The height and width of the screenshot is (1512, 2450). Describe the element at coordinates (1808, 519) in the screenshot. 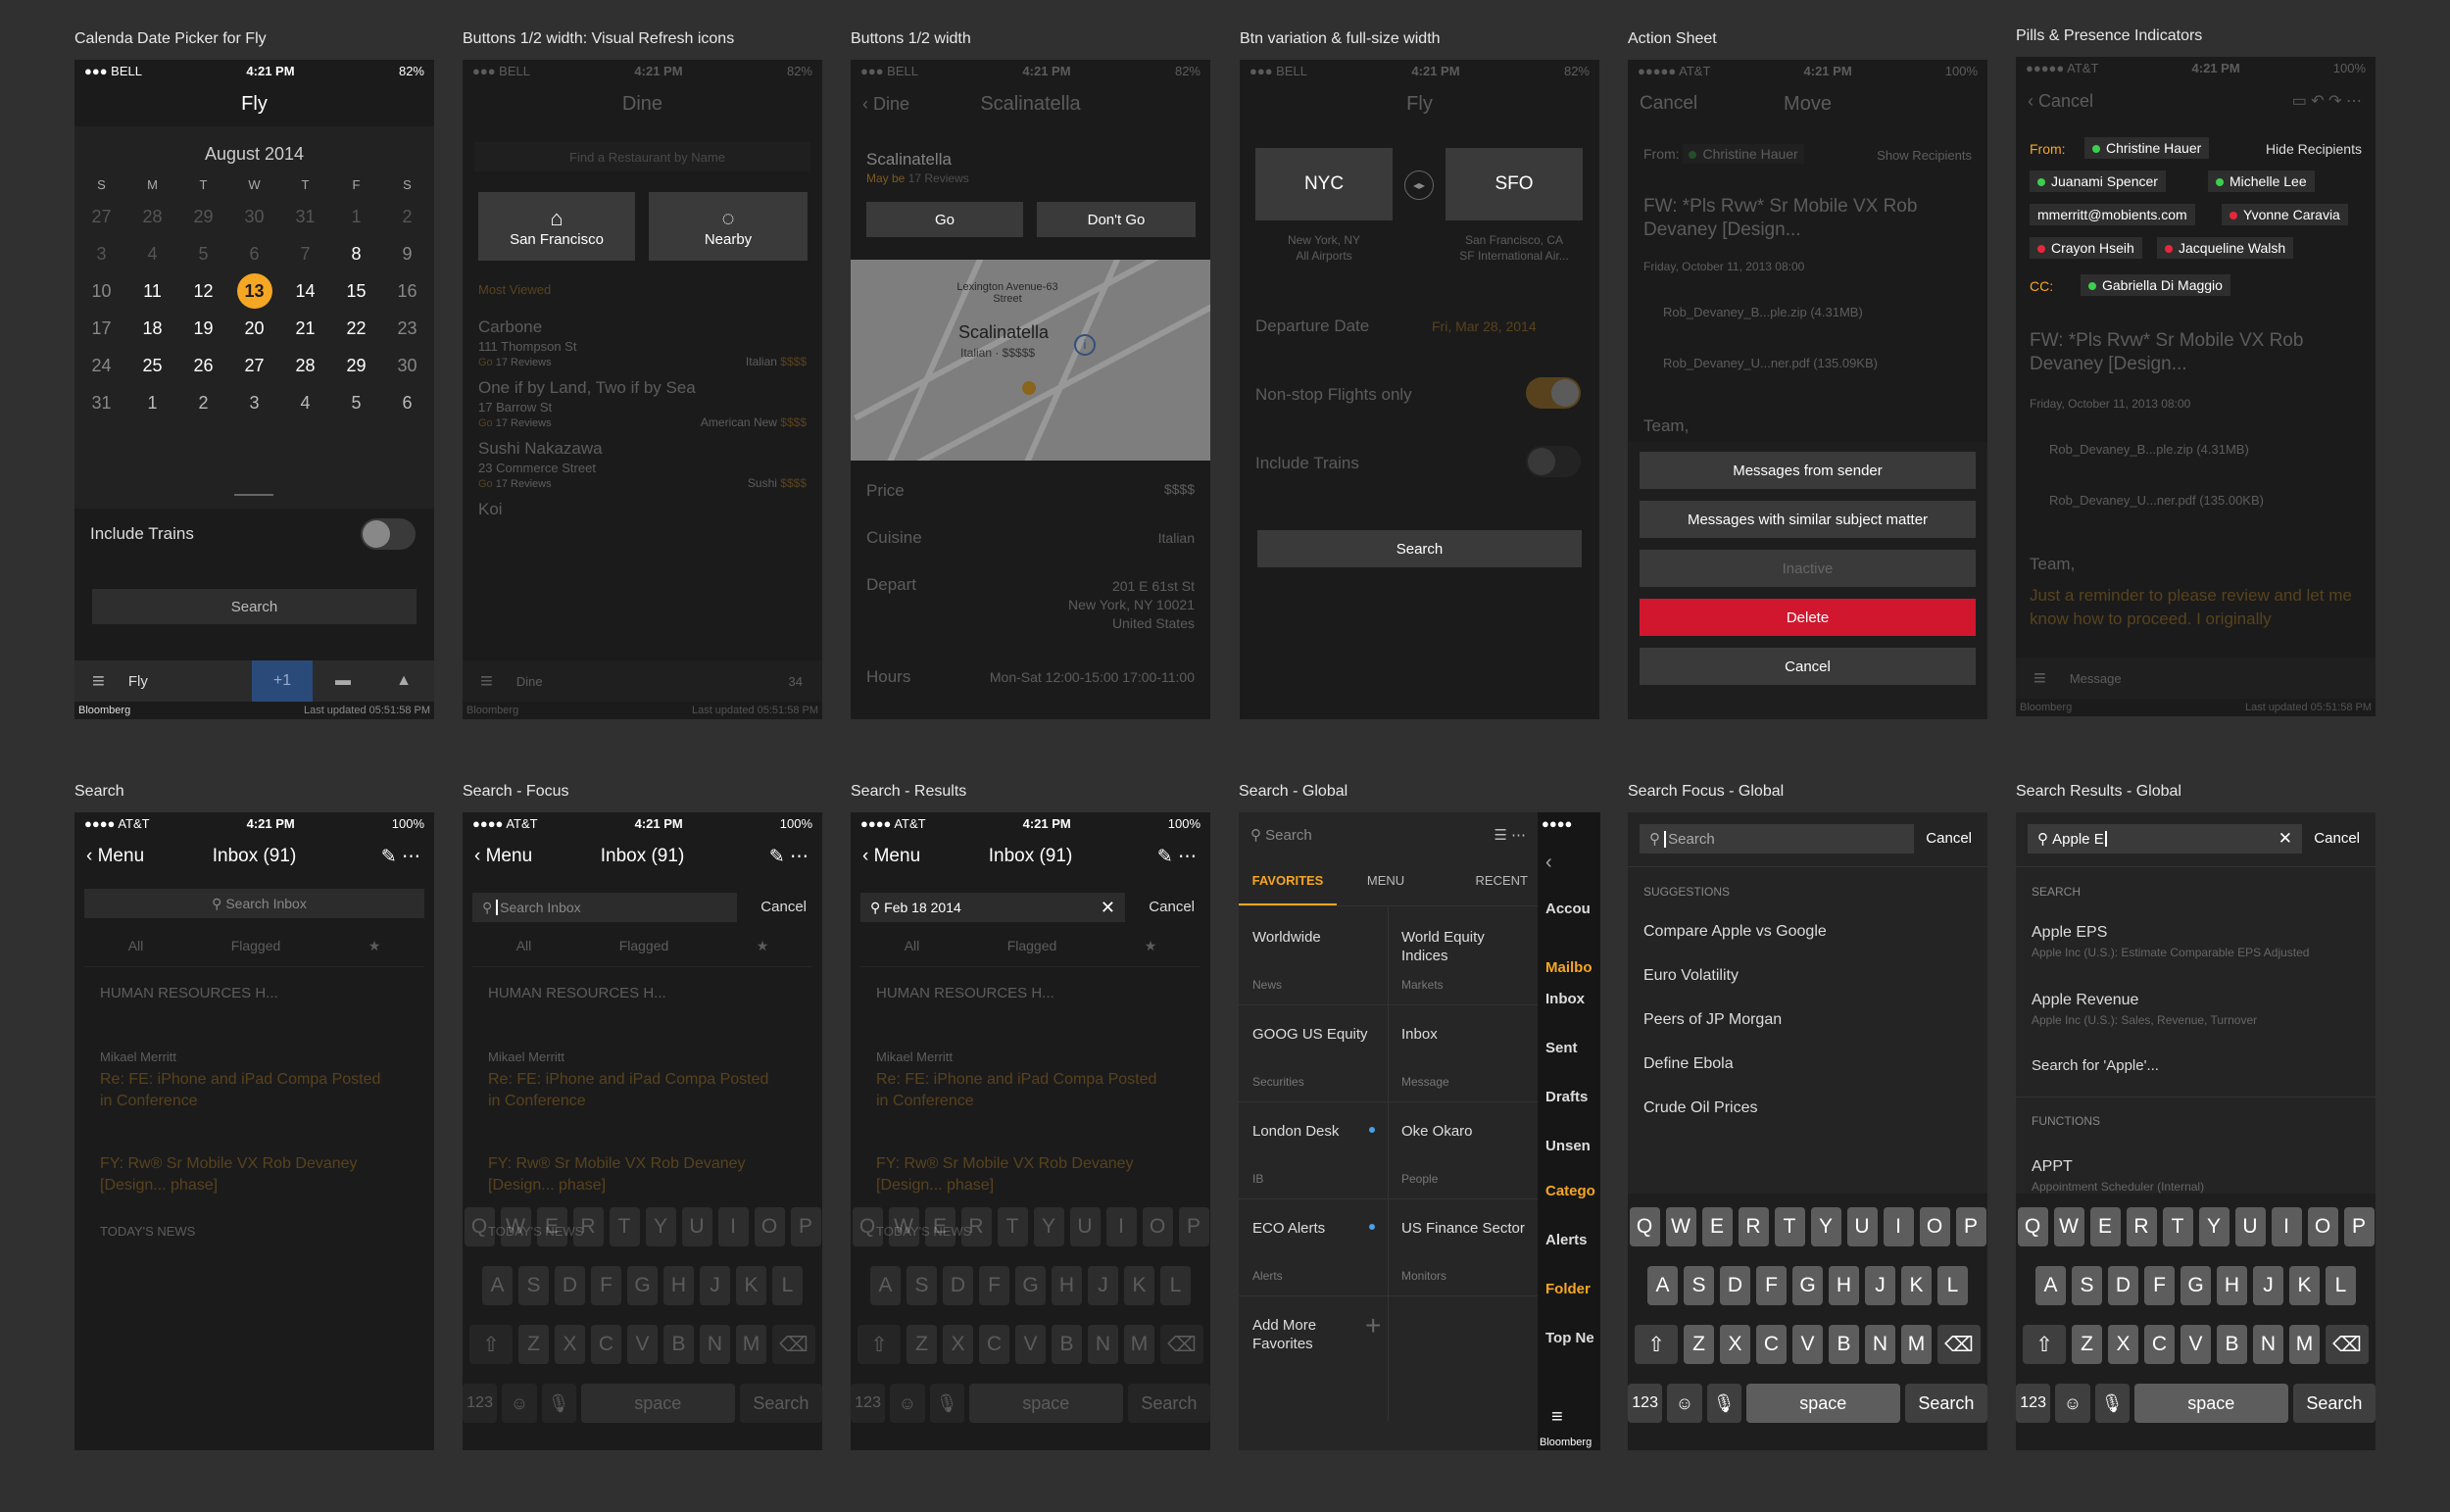

I see `similar-subject-button: Messages with similar subject matter` at that location.